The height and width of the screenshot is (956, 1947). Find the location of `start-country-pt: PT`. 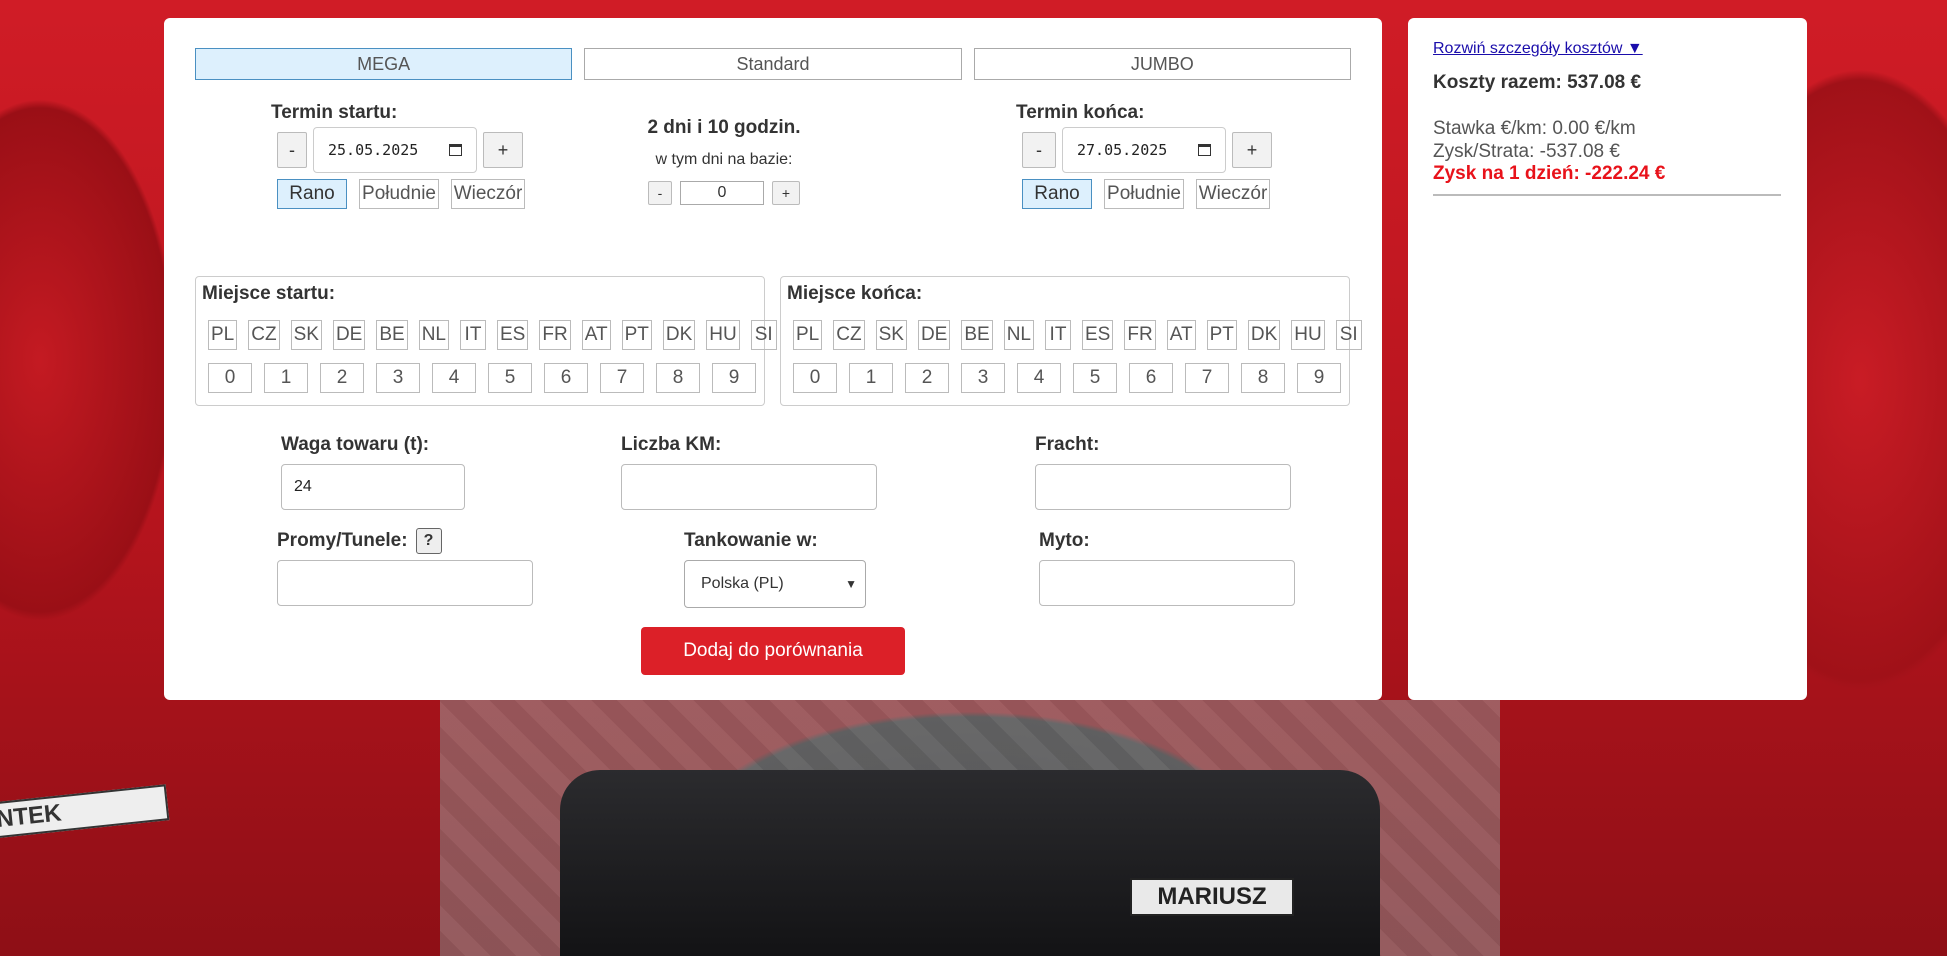

start-country-pt: PT is located at coordinates (636, 335).